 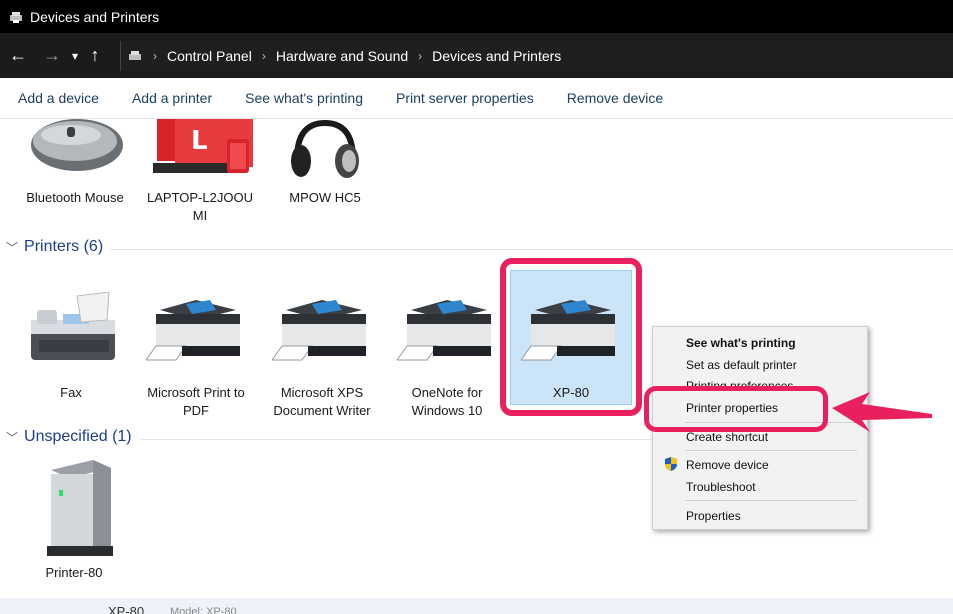 I want to click on generic-device-icon, so click(x=80, y=508).